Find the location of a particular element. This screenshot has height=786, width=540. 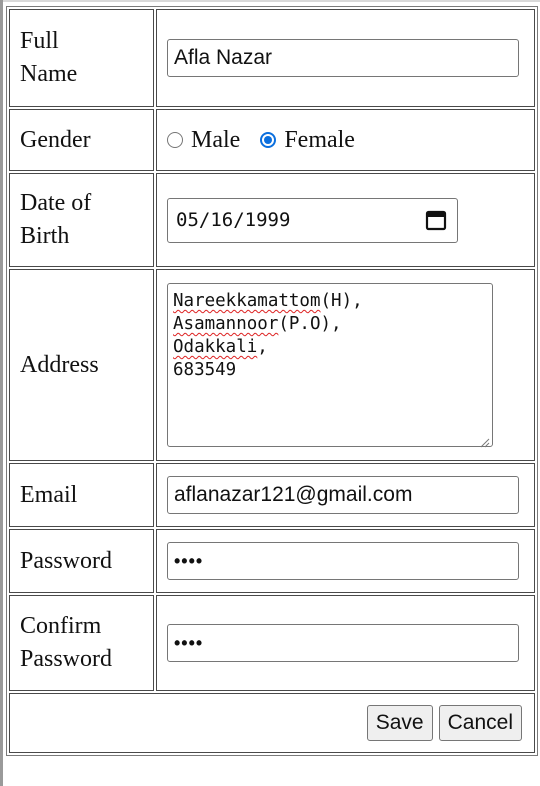

calendar-icon is located at coordinates (436, 220).